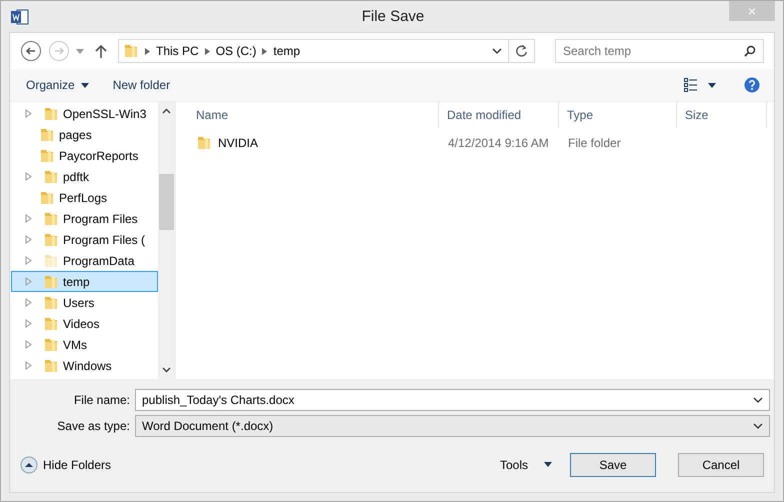 This screenshot has height=502, width=784. What do you see at coordinates (84, 323) in the screenshot?
I see `folder-tree-item: Videos` at bounding box center [84, 323].